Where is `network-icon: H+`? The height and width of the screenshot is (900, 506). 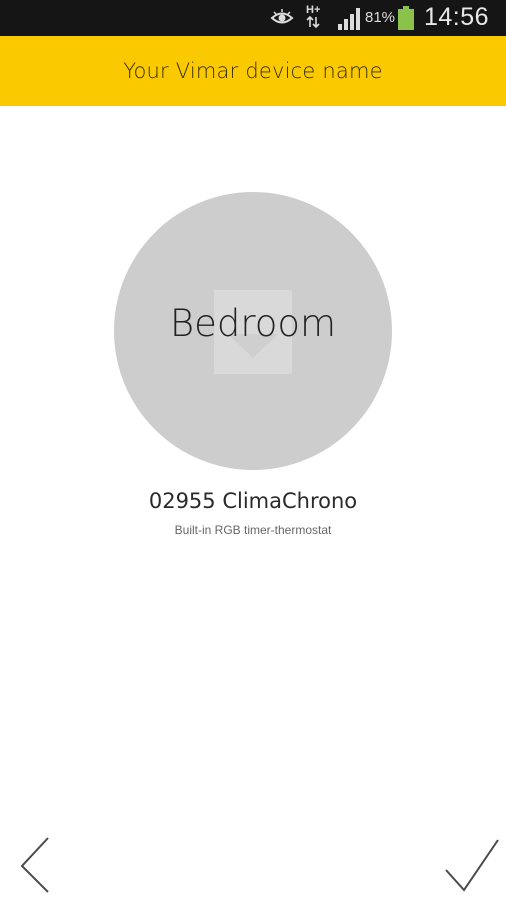
network-icon: H+ is located at coordinates (317, 18).